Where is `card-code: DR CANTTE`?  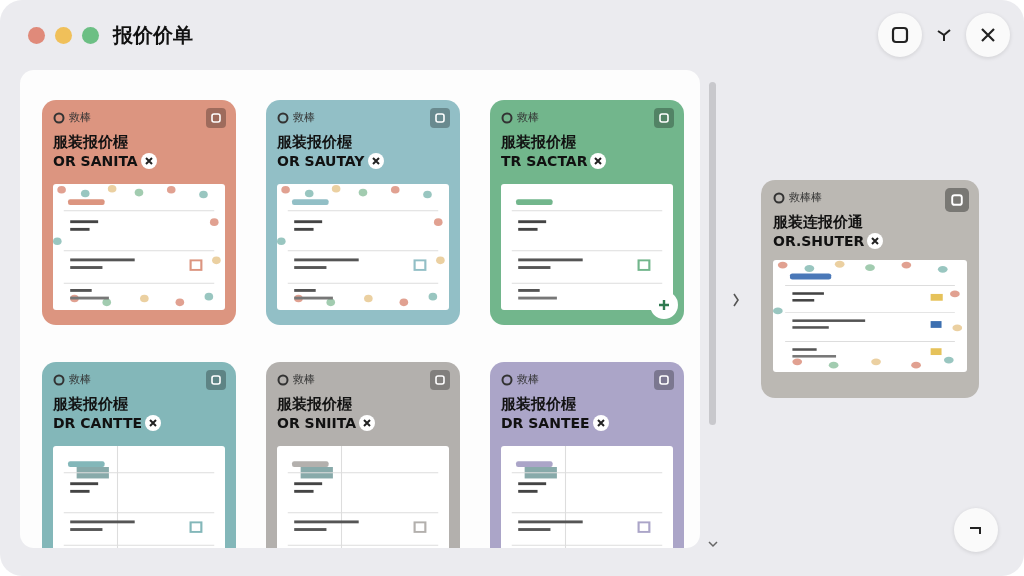 card-code: DR CANTTE is located at coordinates (98, 423).